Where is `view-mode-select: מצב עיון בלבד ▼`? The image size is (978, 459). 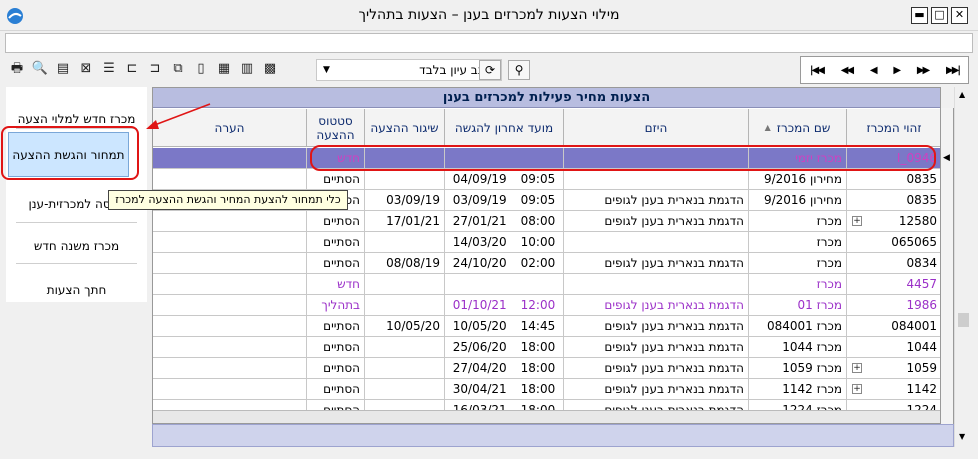 view-mode-select: מצב עיון בלבד ▼ is located at coordinates (409, 70).